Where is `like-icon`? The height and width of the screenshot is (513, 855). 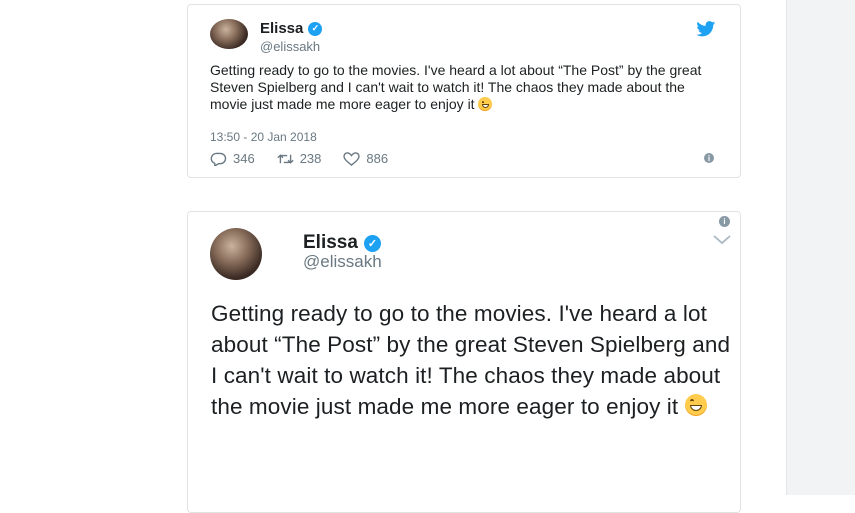
like-icon is located at coordinates (352, 158).